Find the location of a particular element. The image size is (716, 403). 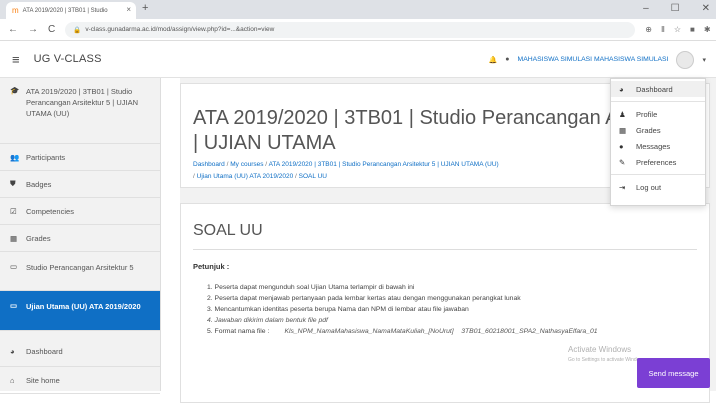

extension-icon: ■ is located at coordinates (692, 29).